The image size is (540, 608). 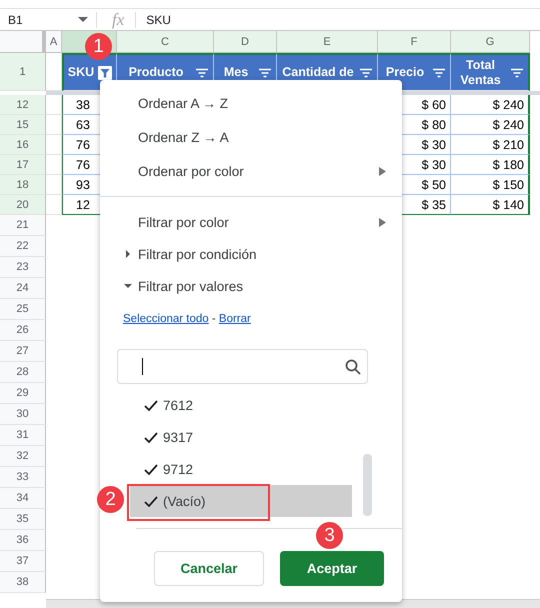 What do you see at coordinates (23, 72) in the screenshot?
I see `row-number: 1` at bounding box center [23, 72].